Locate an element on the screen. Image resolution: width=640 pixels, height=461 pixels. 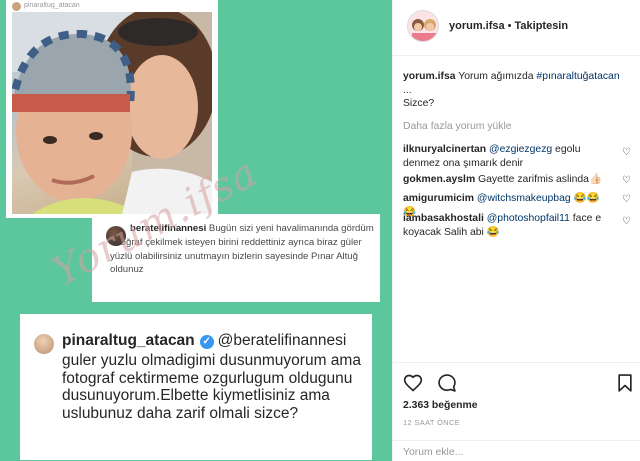
comment-mention: @ezgiezgezg is located at coordinates (520, 149).